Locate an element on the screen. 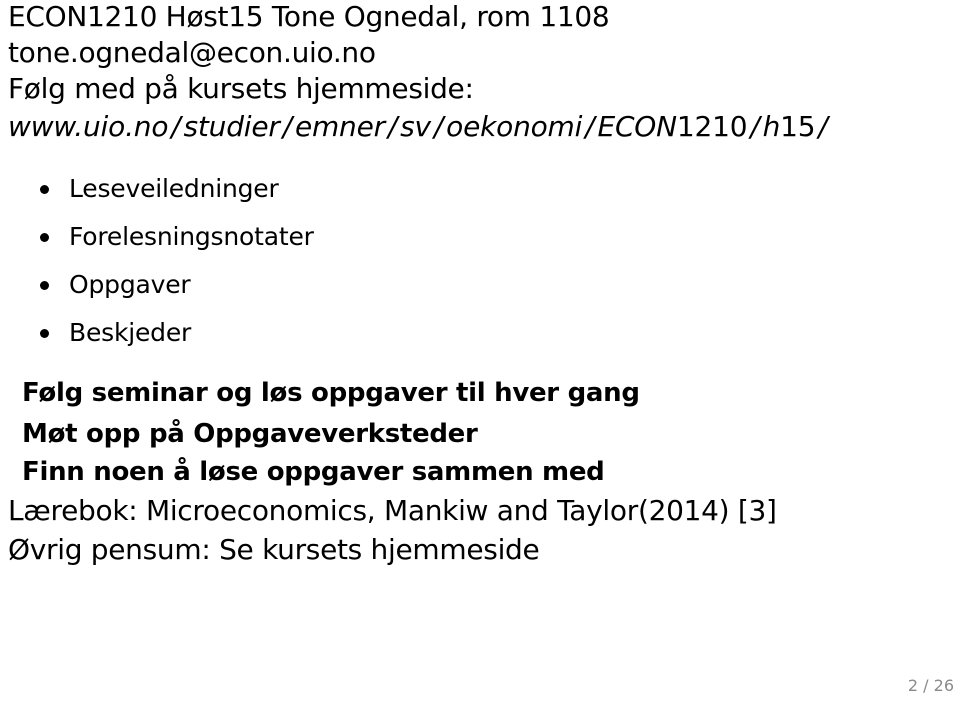 The image size is (960, 703). other-curriculum: Øvrig pensum: Se kursets hjemmeside is located at coordinates (274, 549).